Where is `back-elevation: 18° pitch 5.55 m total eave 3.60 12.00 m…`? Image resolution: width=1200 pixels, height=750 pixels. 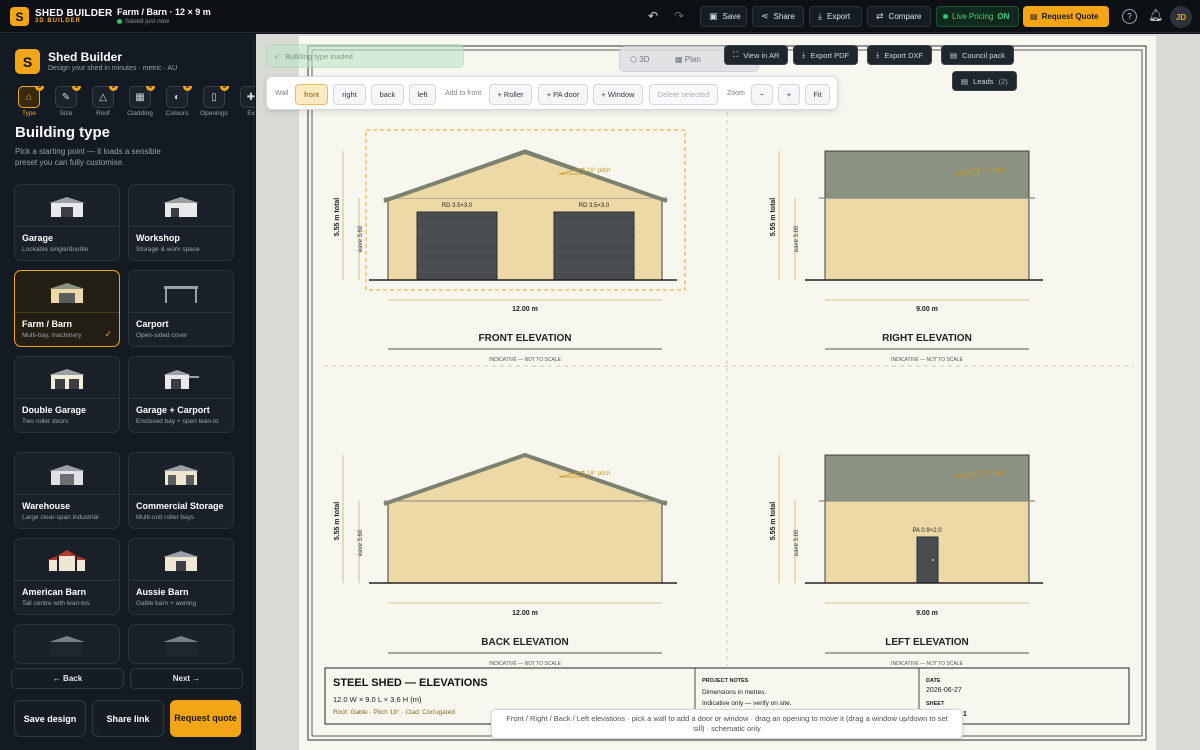 back-elevation: 18° pitch 5.55 m total eave 3.60 12.00 m… is located at coordinates (505, 559).